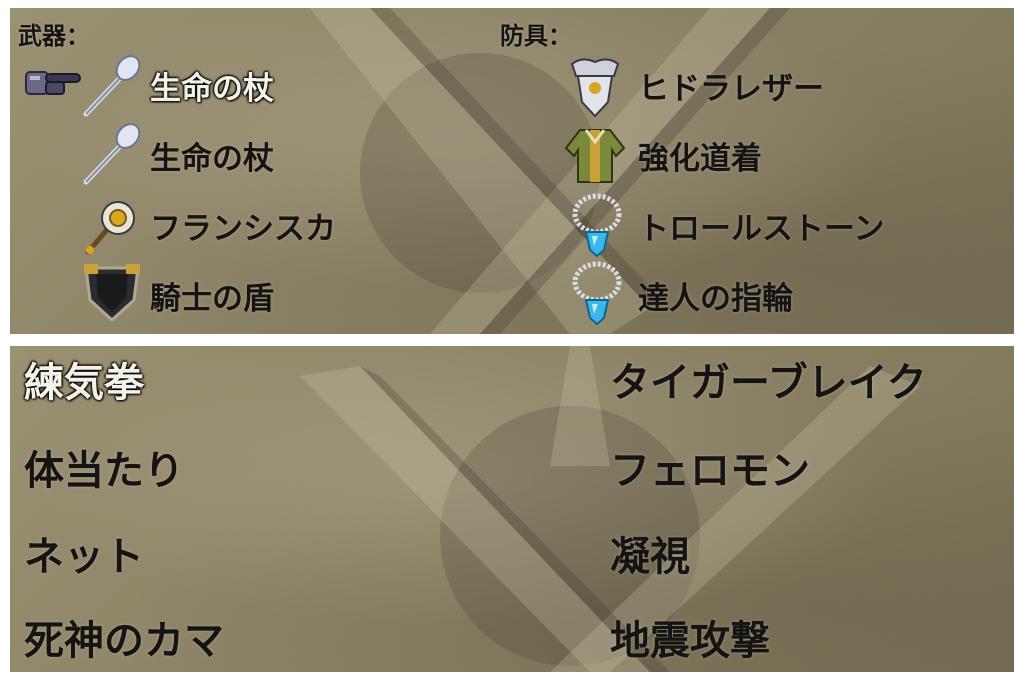  What do you see at coordinates (53, 83) in the screenshot?
I see `pointing-gauntlet-icon` at bounding box center [53, 83].